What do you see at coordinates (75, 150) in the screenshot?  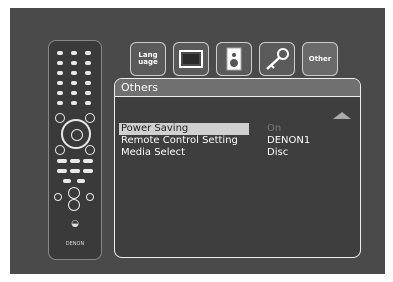 I see `remote-control-image: ◒ DENON` at bounding box center [75, 150].